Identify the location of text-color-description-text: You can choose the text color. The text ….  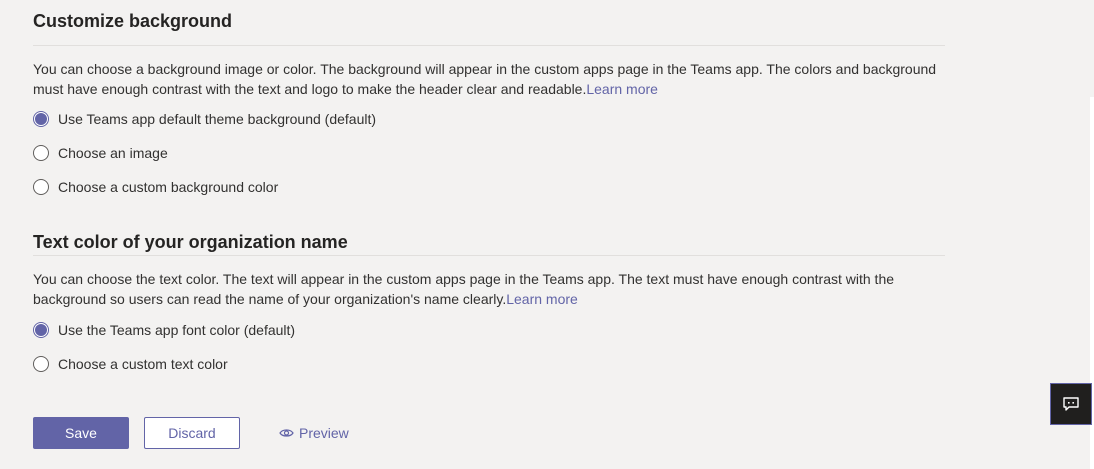
(464, 289).